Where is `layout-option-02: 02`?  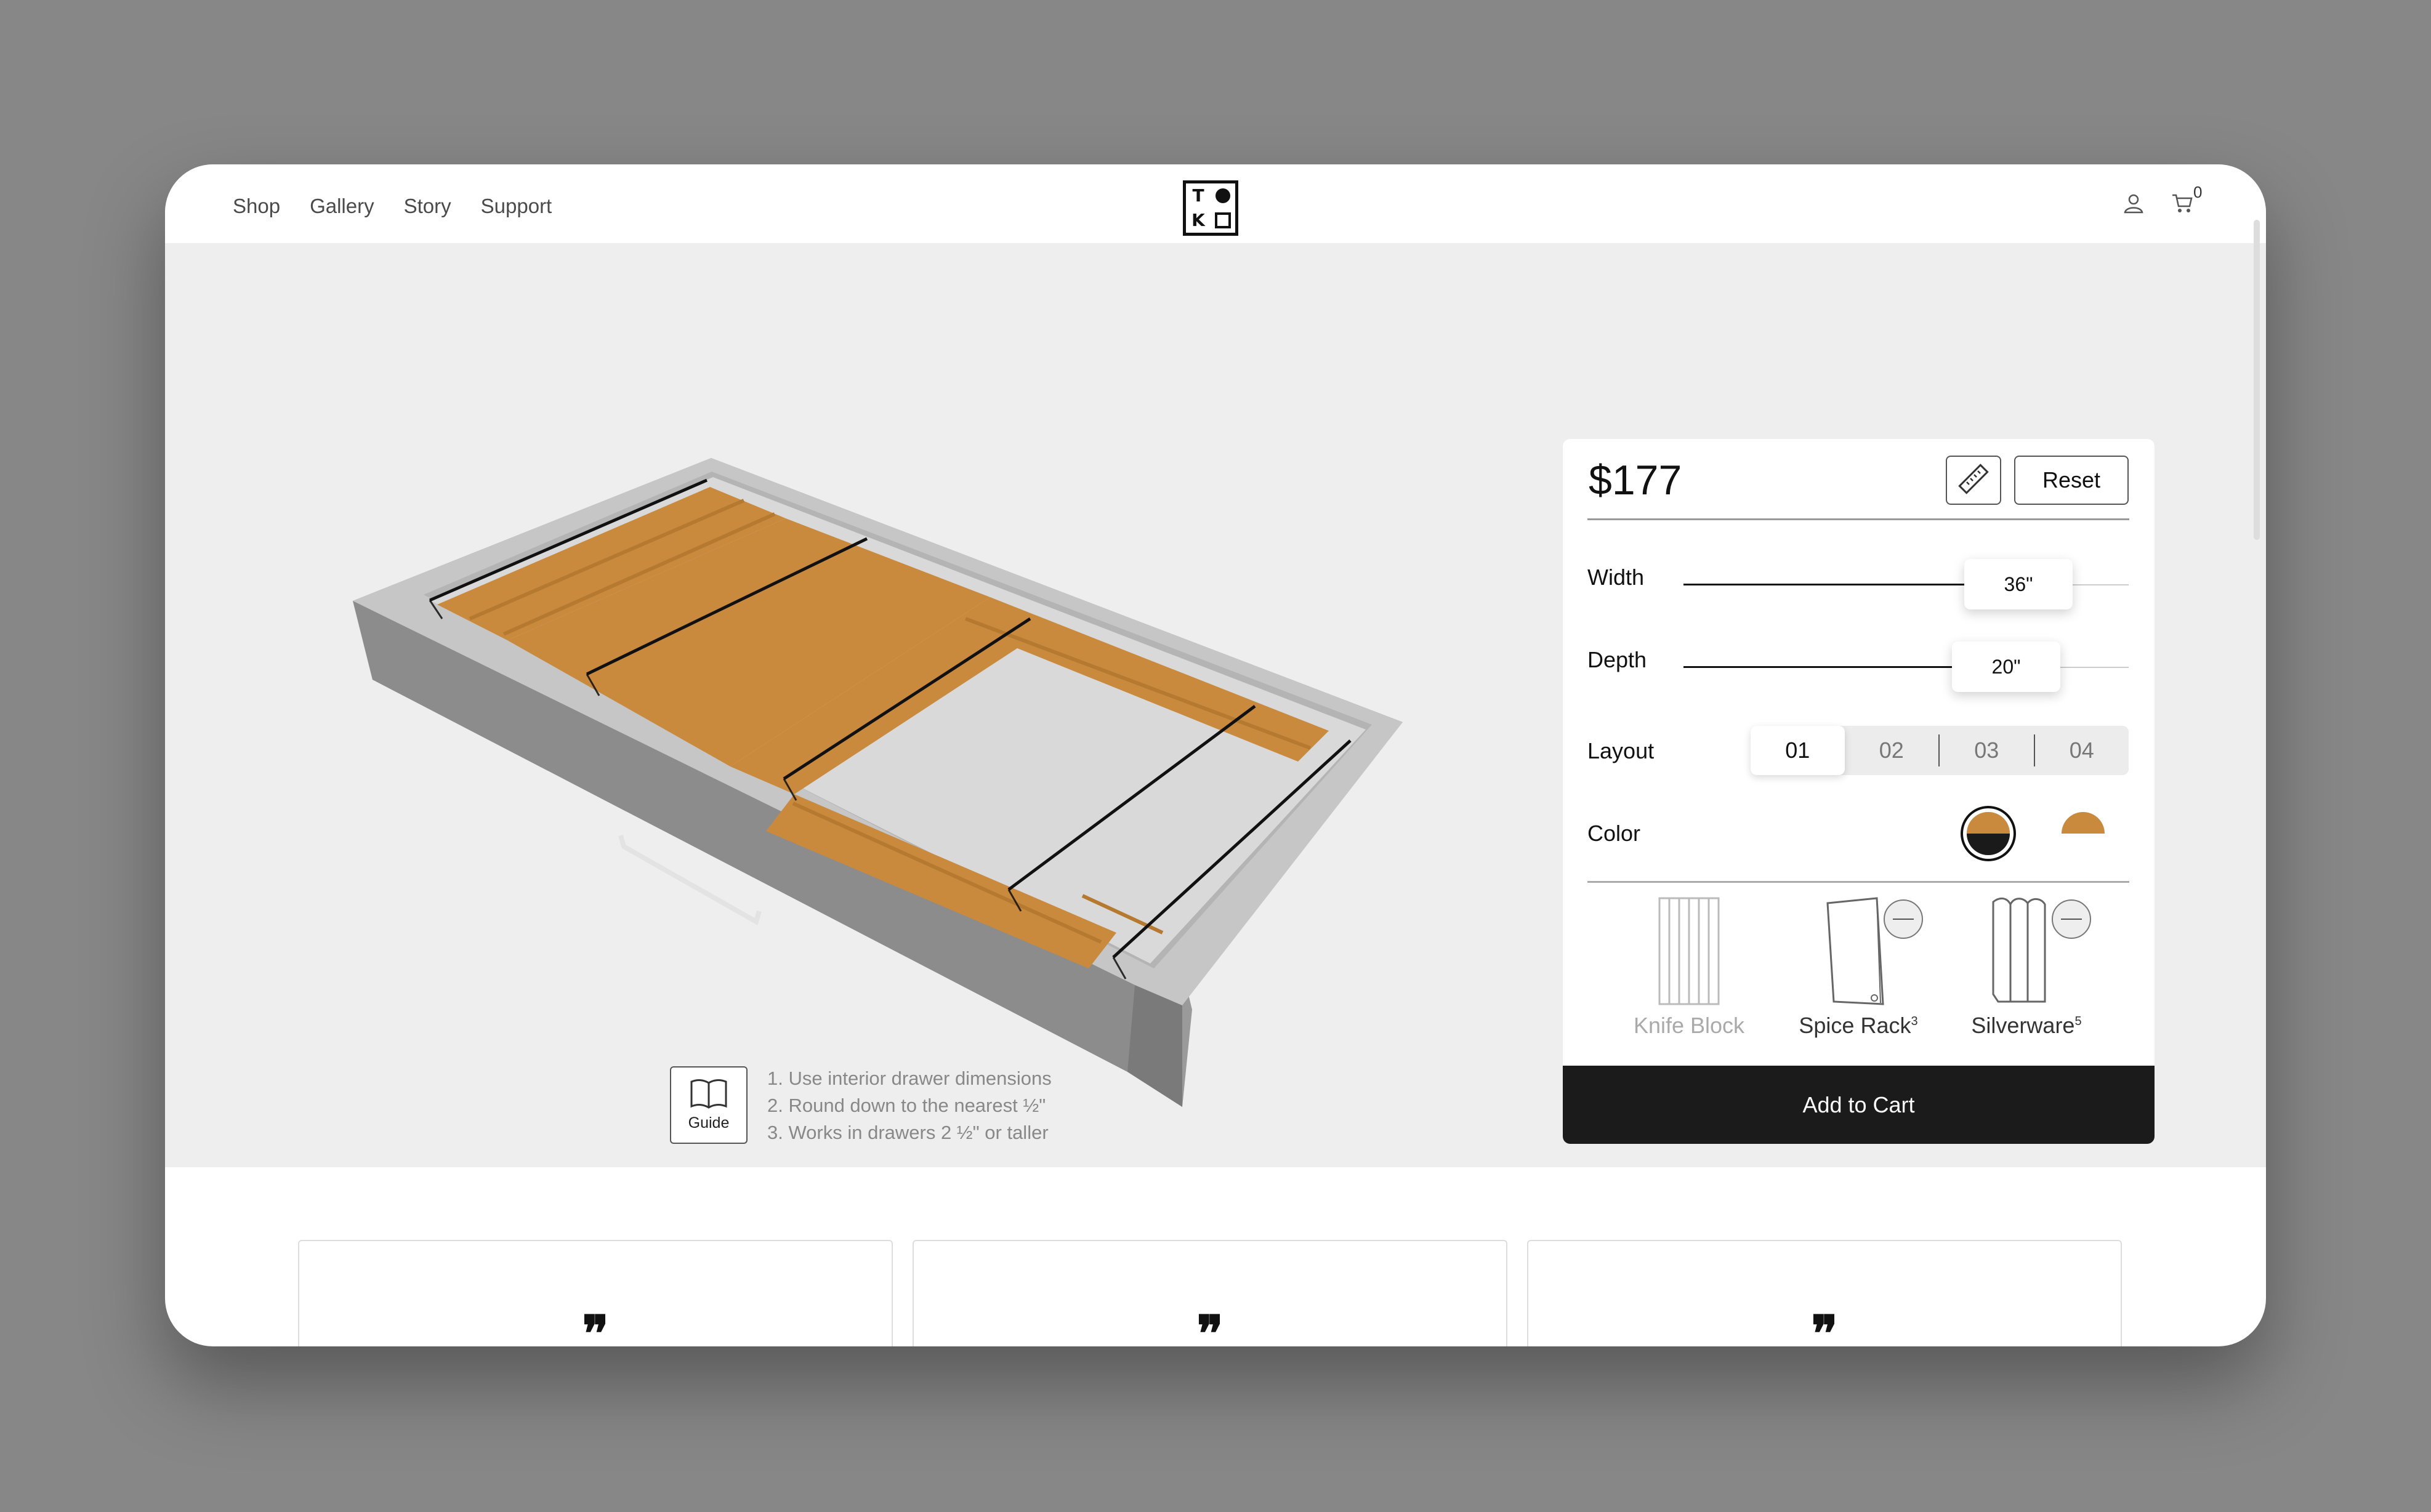
layout-option-02: 02 is located at coordinates (1892, 750).